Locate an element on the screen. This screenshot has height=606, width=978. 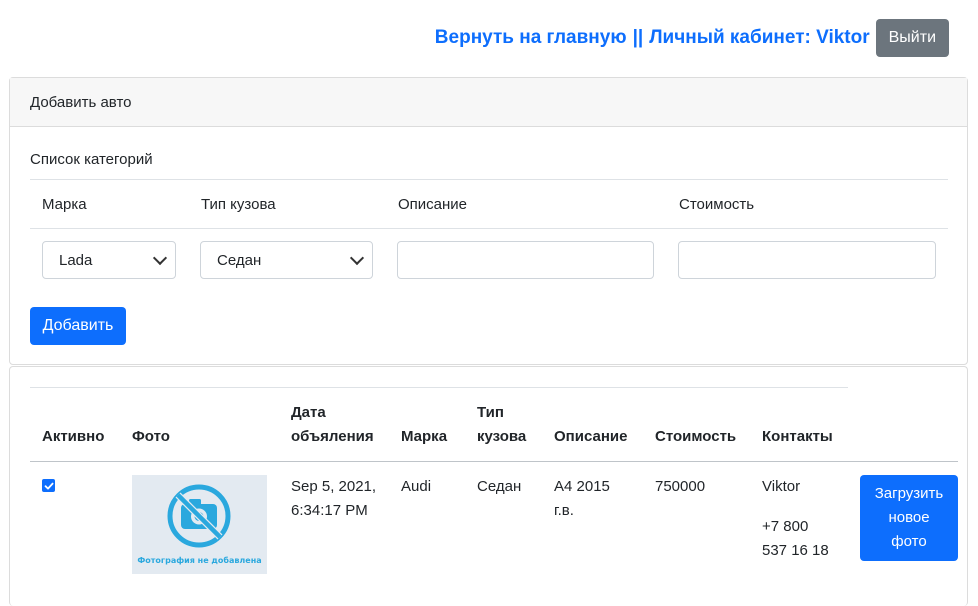
column-header-date: Дата объяления is located at coordinates (332, 425).